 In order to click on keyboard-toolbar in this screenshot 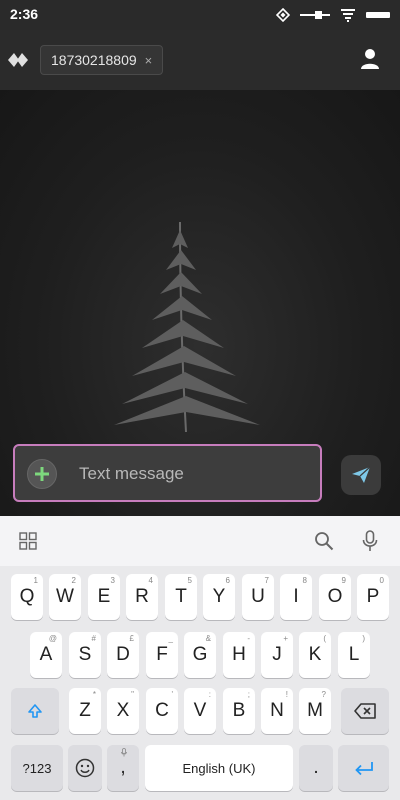, I will do `click(200, 541)`.